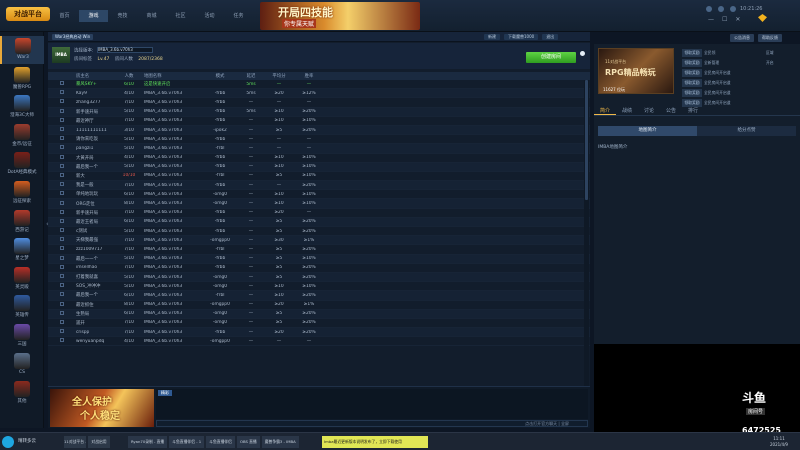 The height and width of the screenshot is (450, 800). I want to click on sidebar-item: 英雄传, so click(22, 307).